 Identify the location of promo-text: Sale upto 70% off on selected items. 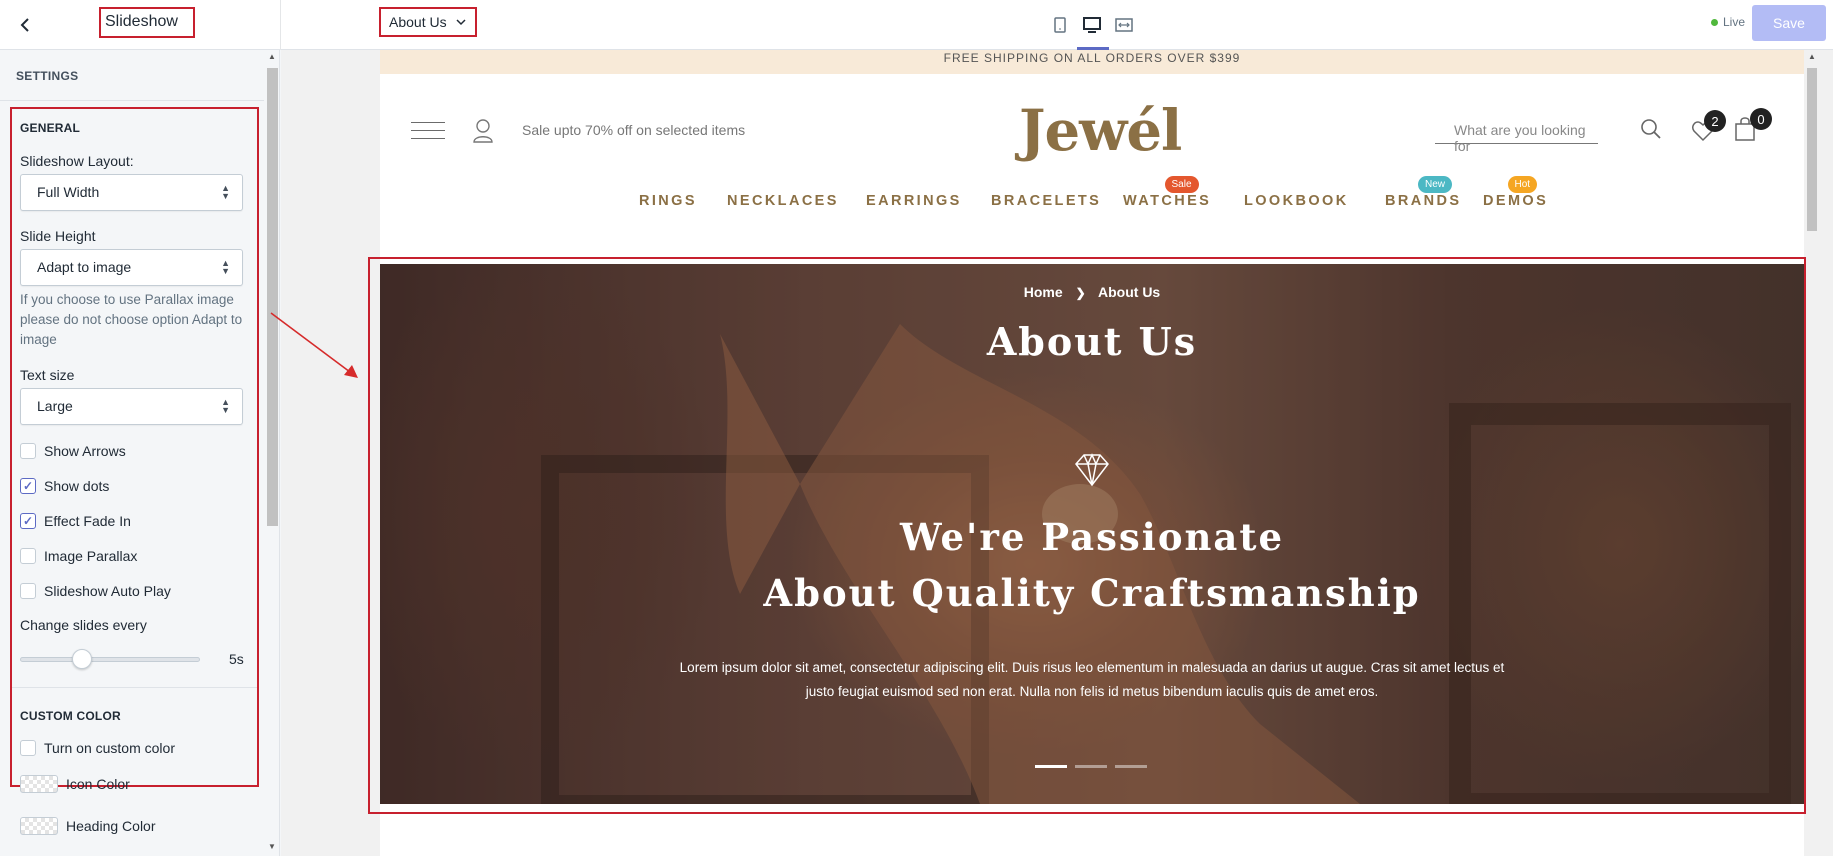
(634, 130).